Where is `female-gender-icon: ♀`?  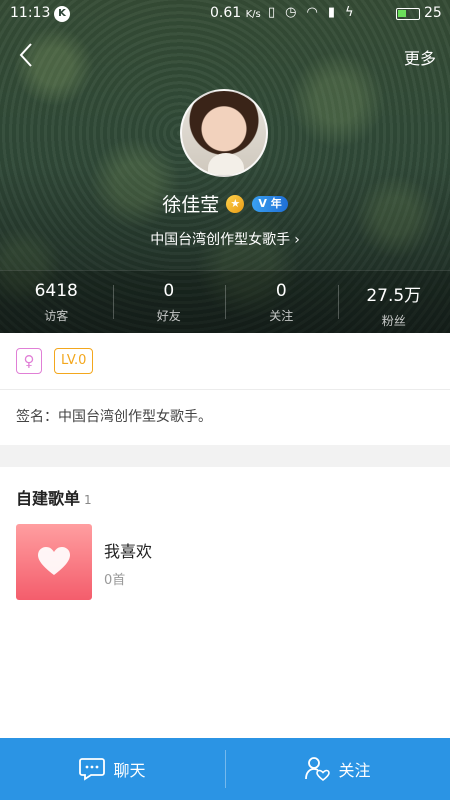 female-gender-icon: ♀ is located at coordinates (29, 361).